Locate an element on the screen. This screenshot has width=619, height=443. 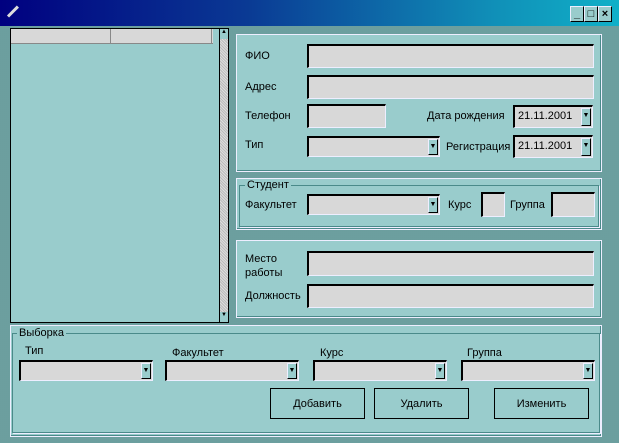
edit-button: Изменить is located at coordinates (541, 403).